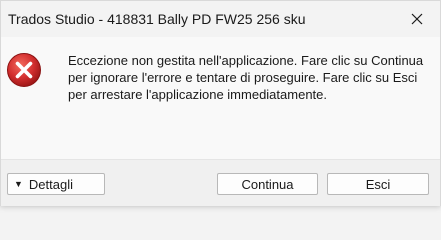 Image resolution: width=441 pixels, height=240 pixels. I want to click on exit-button: Esci, so click(378, 184).